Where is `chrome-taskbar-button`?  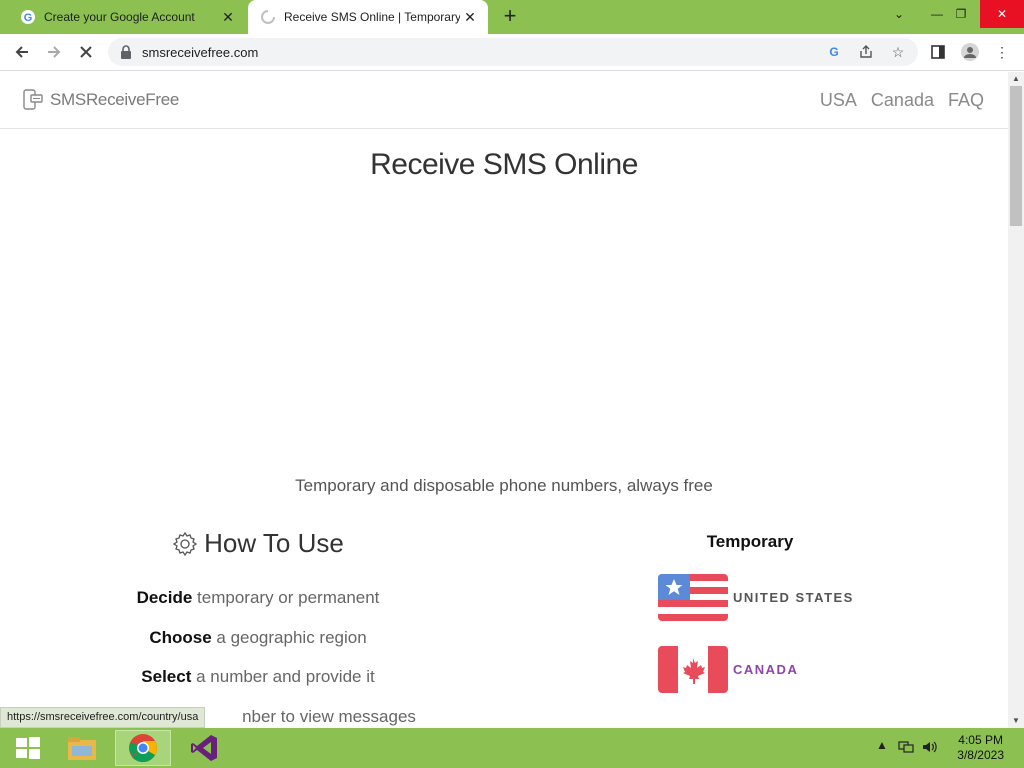
chrome-taskbar-button is located at coordinates (143, 748).